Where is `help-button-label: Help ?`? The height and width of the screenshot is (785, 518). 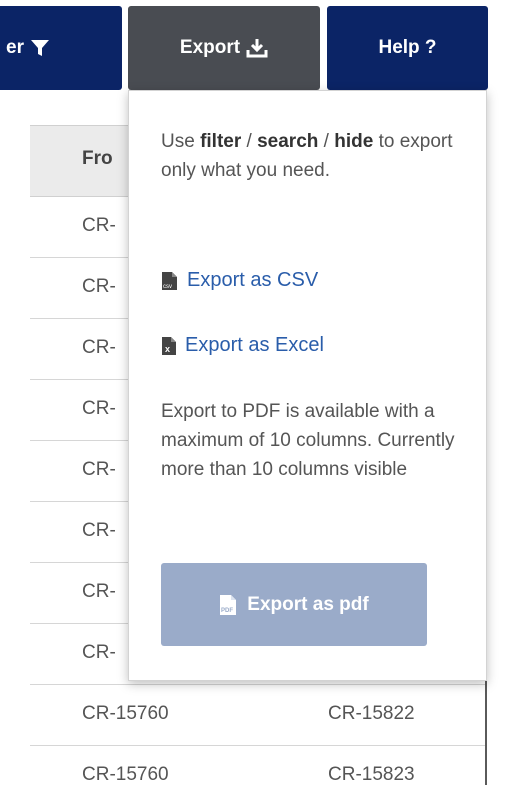 help-button-label: Help ? is located at coordinates (407, 47).